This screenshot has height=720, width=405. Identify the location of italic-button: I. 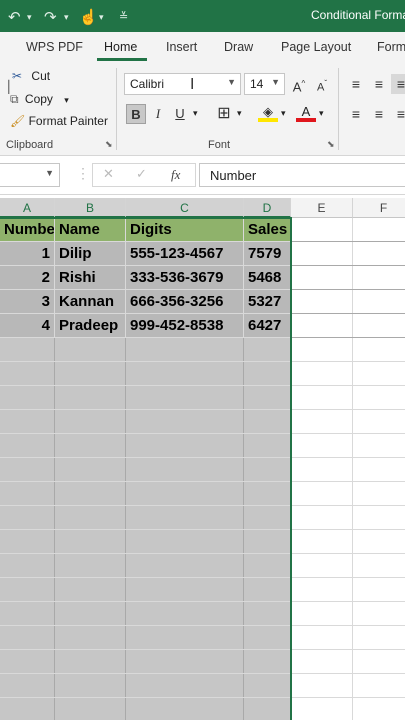
(158, 114).